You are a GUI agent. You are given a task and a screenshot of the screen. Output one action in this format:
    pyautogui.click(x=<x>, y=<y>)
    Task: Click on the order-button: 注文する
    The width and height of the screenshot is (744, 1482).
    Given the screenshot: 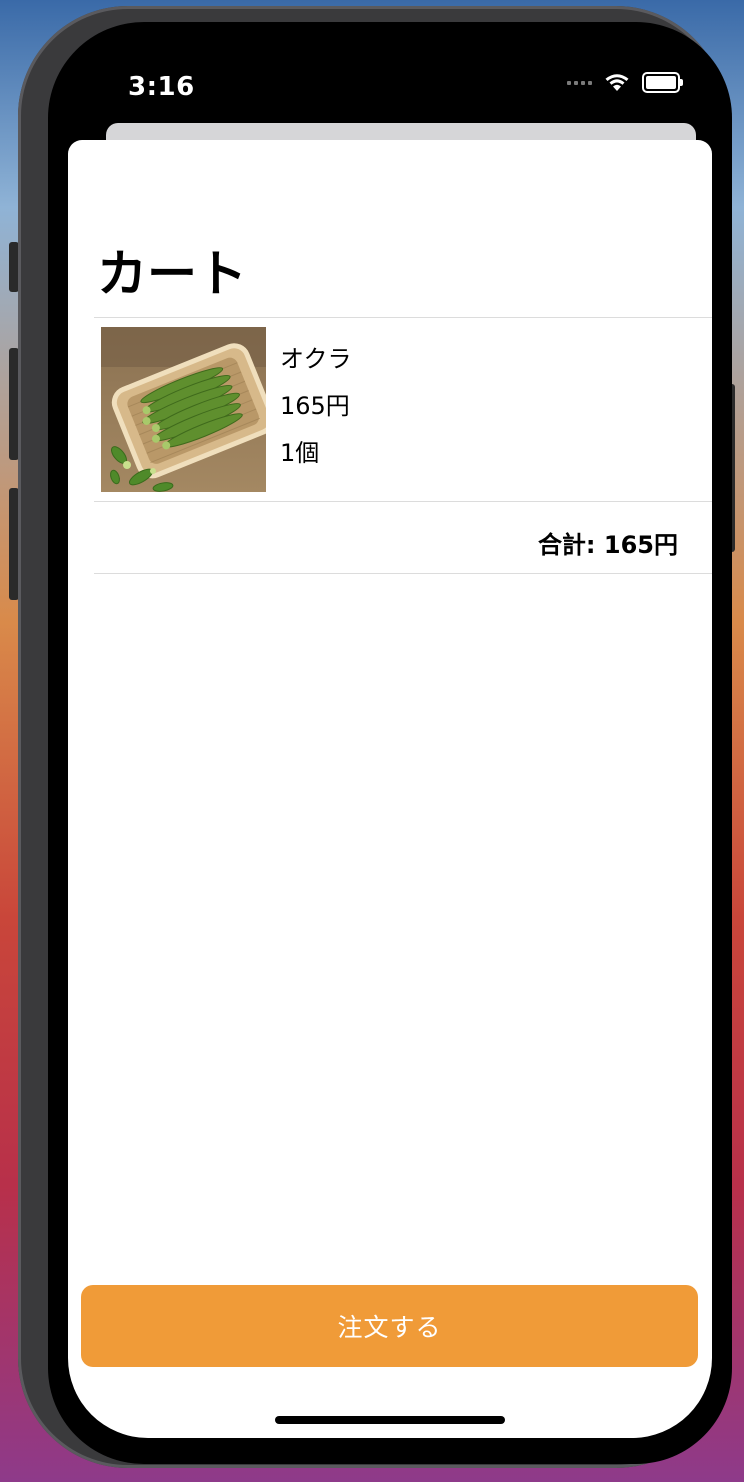 What is the action you would take?
    pyautogui.click(x=389, y=1326)
    